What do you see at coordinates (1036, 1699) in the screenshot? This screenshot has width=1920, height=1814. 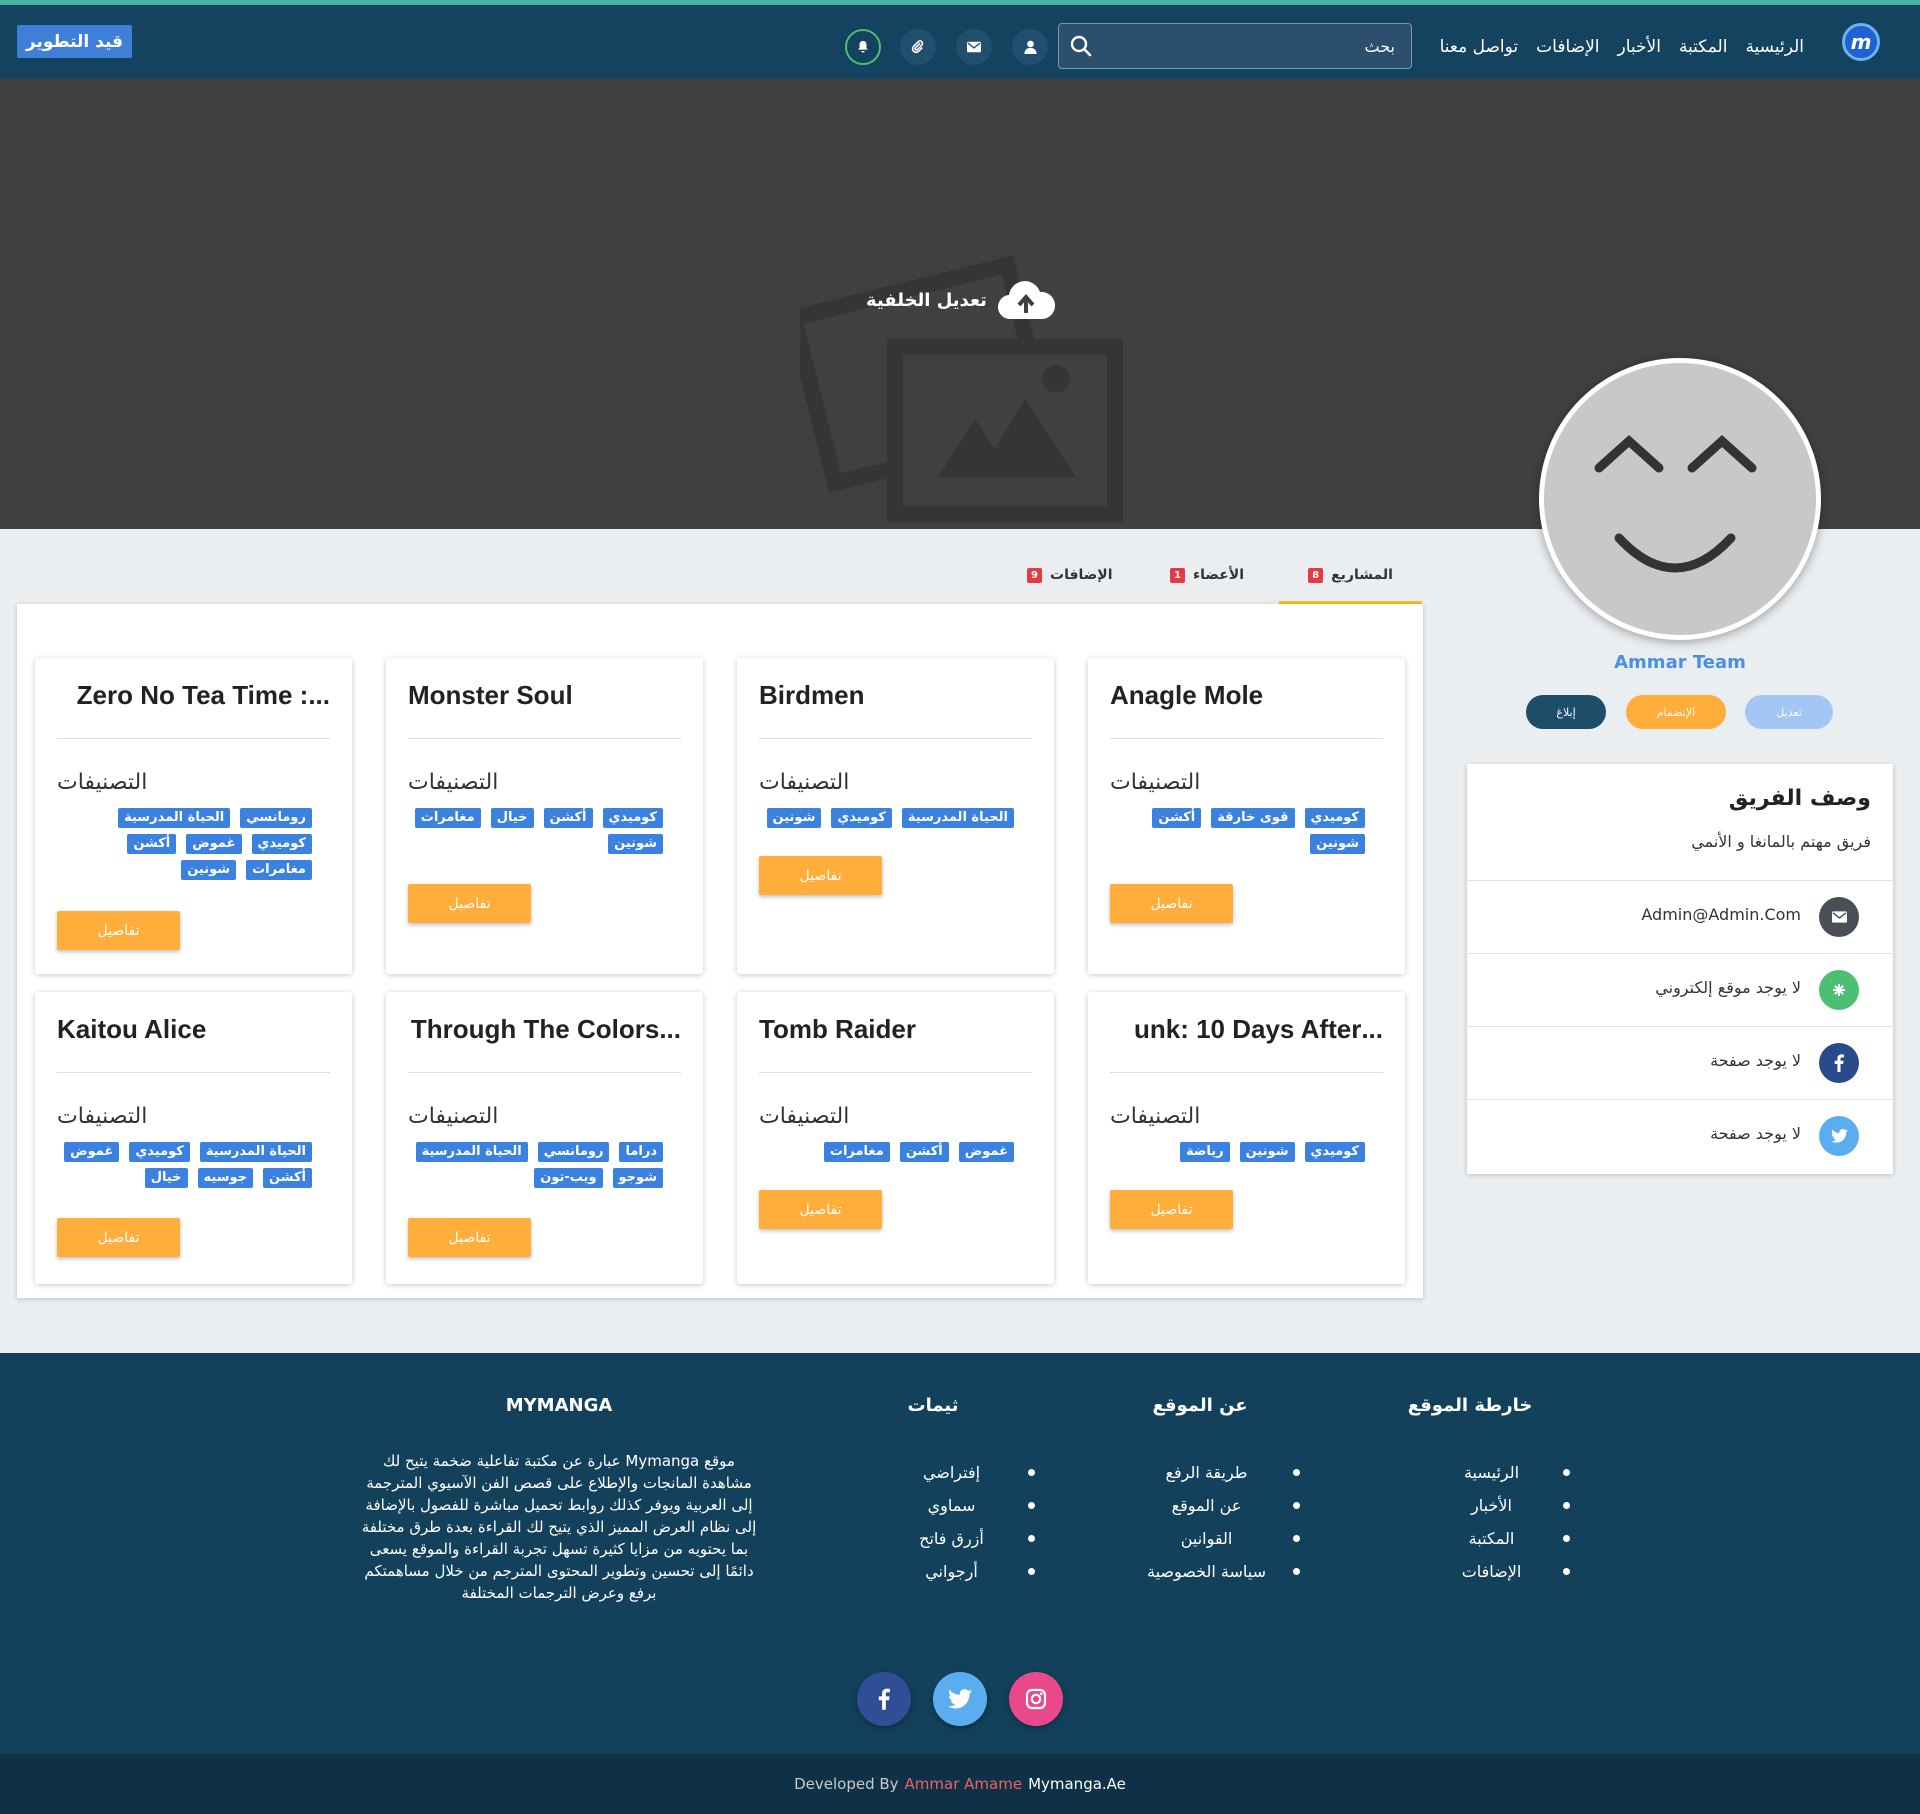 I see `footer-instagram-button` at bounding box center [1036, 1699].